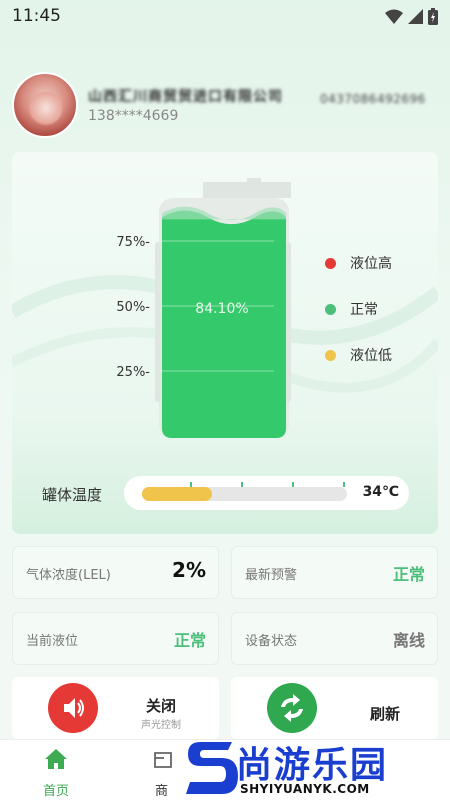  Describe the element at coordinates (221, 309) in the screenshot. I see `level-percent-label: 84.10%` at that location.